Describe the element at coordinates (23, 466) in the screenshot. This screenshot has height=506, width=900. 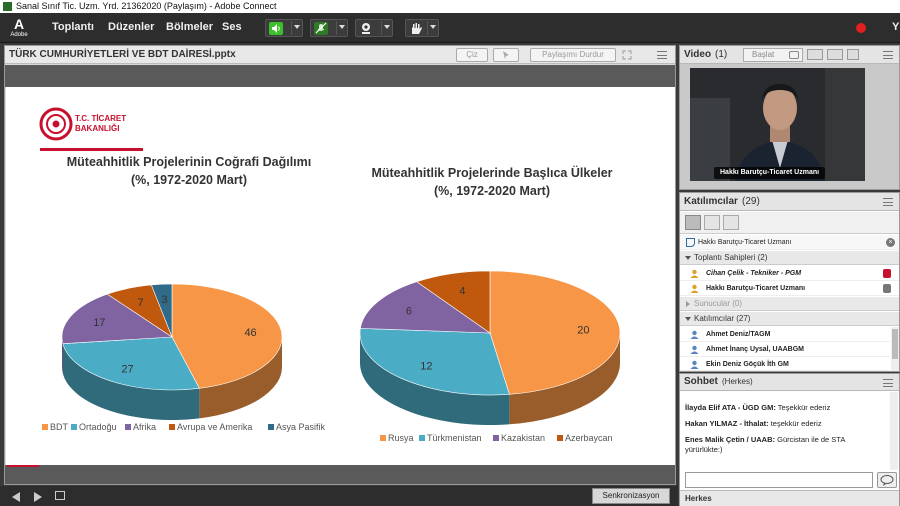
I see `slide-progress-marker` at that location.